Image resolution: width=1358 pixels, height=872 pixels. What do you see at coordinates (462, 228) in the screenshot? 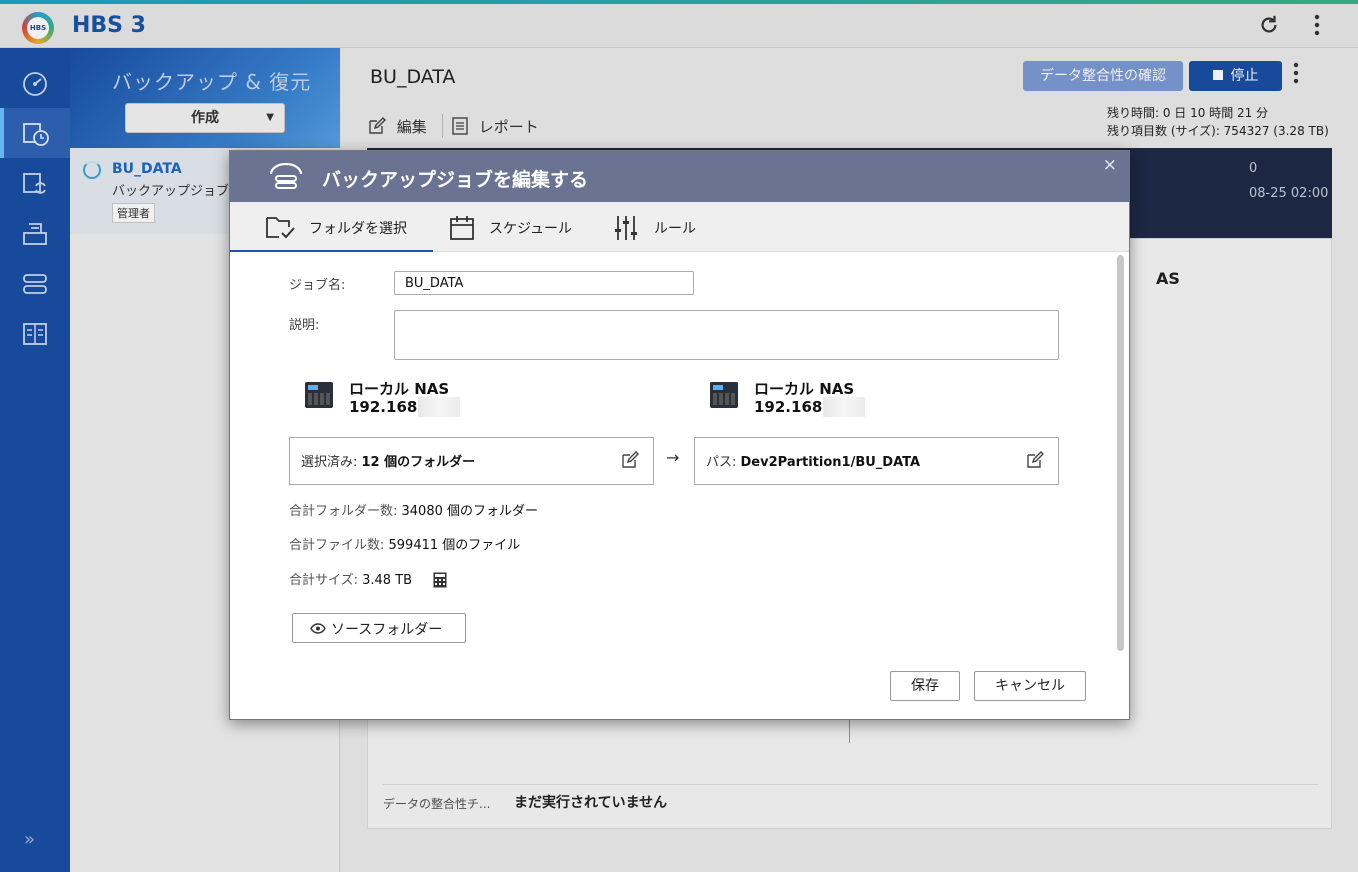
I see `calendar-icon` at bounding box center [462, 228].